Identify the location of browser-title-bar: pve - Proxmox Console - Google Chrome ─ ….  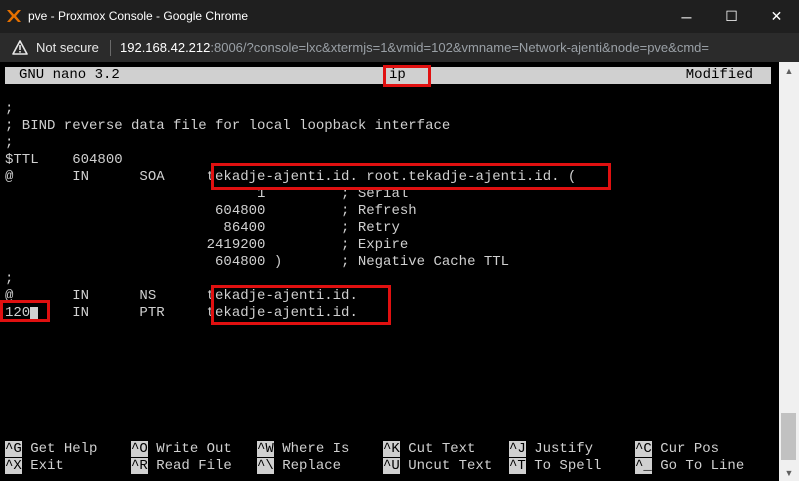
(399, 16).